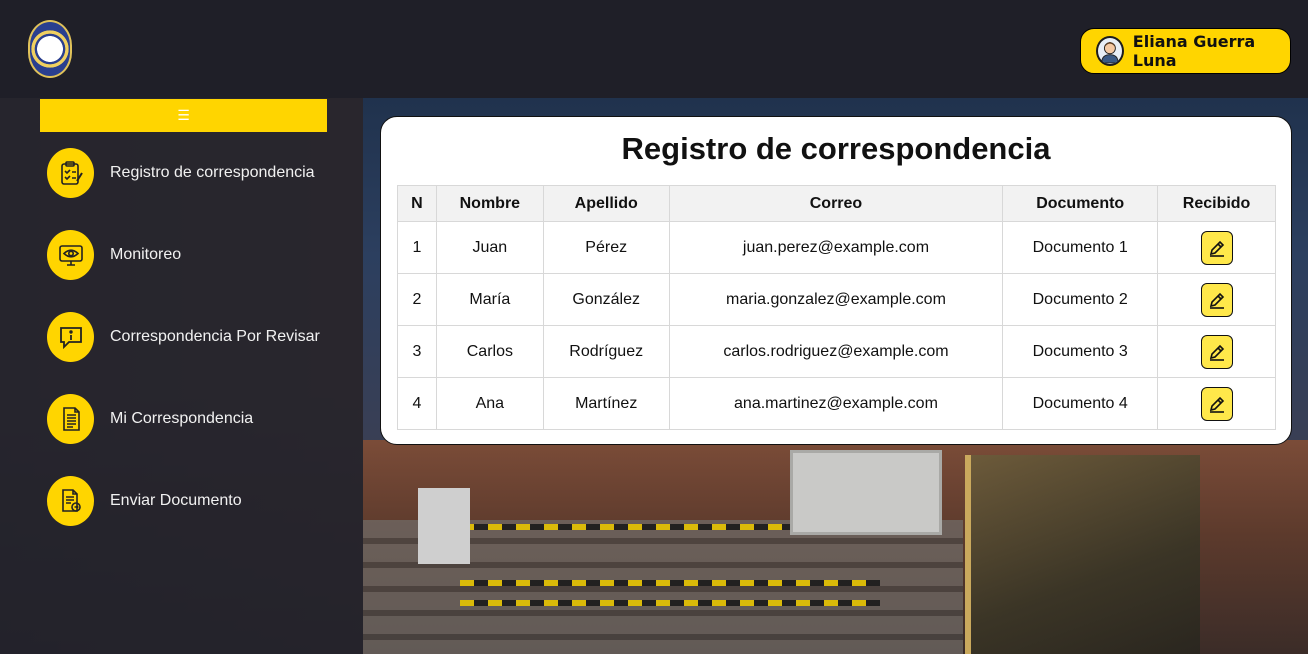  Describe the element at coordinates (1080, 299) in the screenshot. I see `cell-documento: Documento 2` at that location.